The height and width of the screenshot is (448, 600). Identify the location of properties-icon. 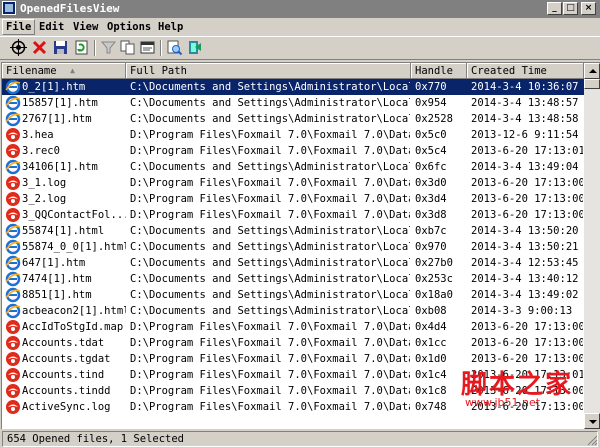
(18, 47).